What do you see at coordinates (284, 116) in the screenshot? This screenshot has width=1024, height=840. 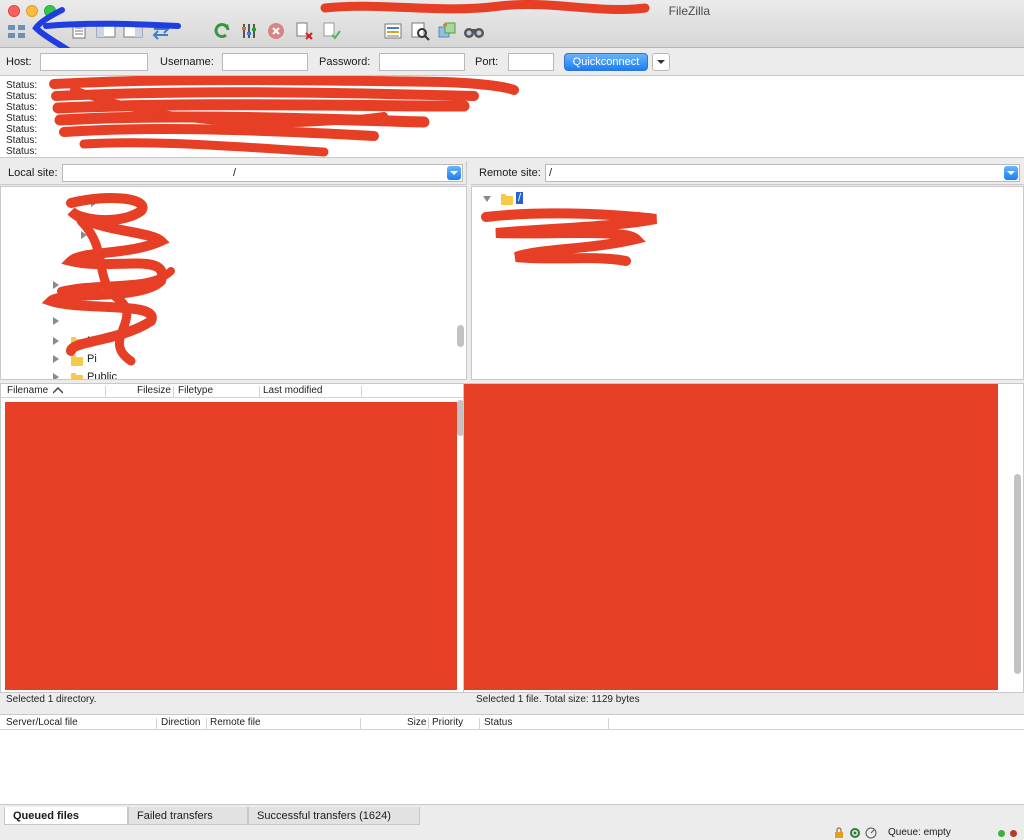 I see `log-redaction` at bounding box center [284, 116].